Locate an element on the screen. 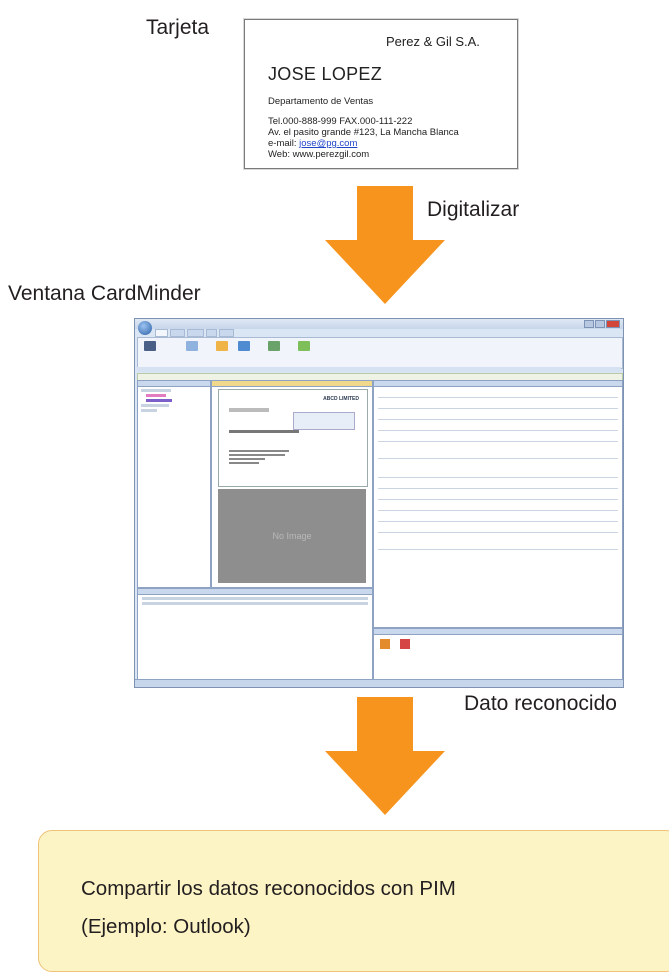  email-icon is located at coordinates (222, 346).